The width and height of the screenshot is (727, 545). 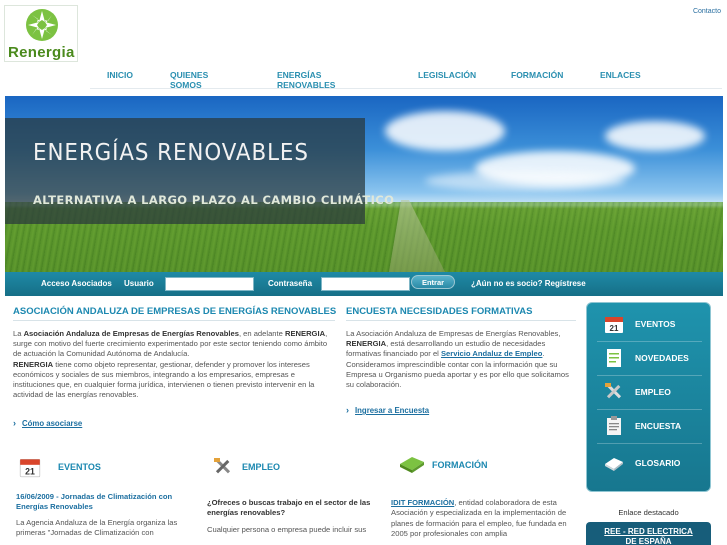 I want to click on how-to-join-link: › Cómo asociarse, so click(x=47, y=423).